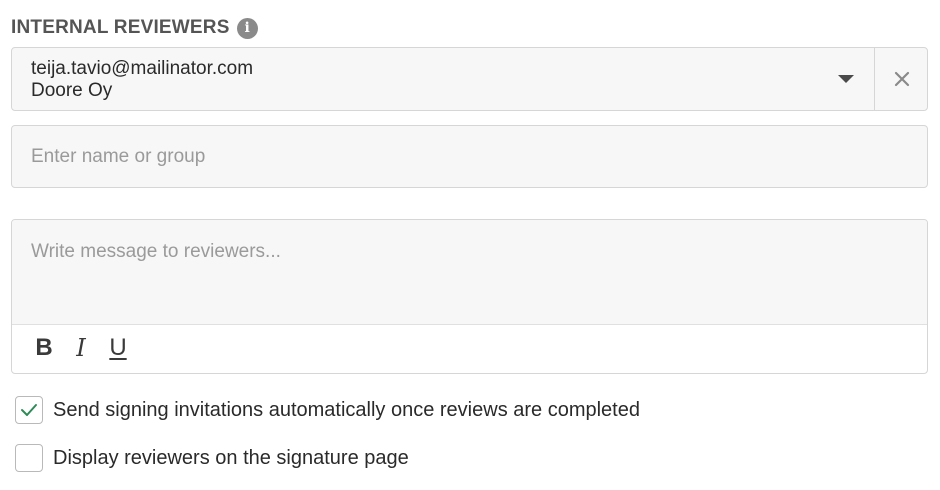  Describe the element at coordinates (120, 27) in the screenshot. I see `section-title: INTERNAL REVIEWERS` at that location.